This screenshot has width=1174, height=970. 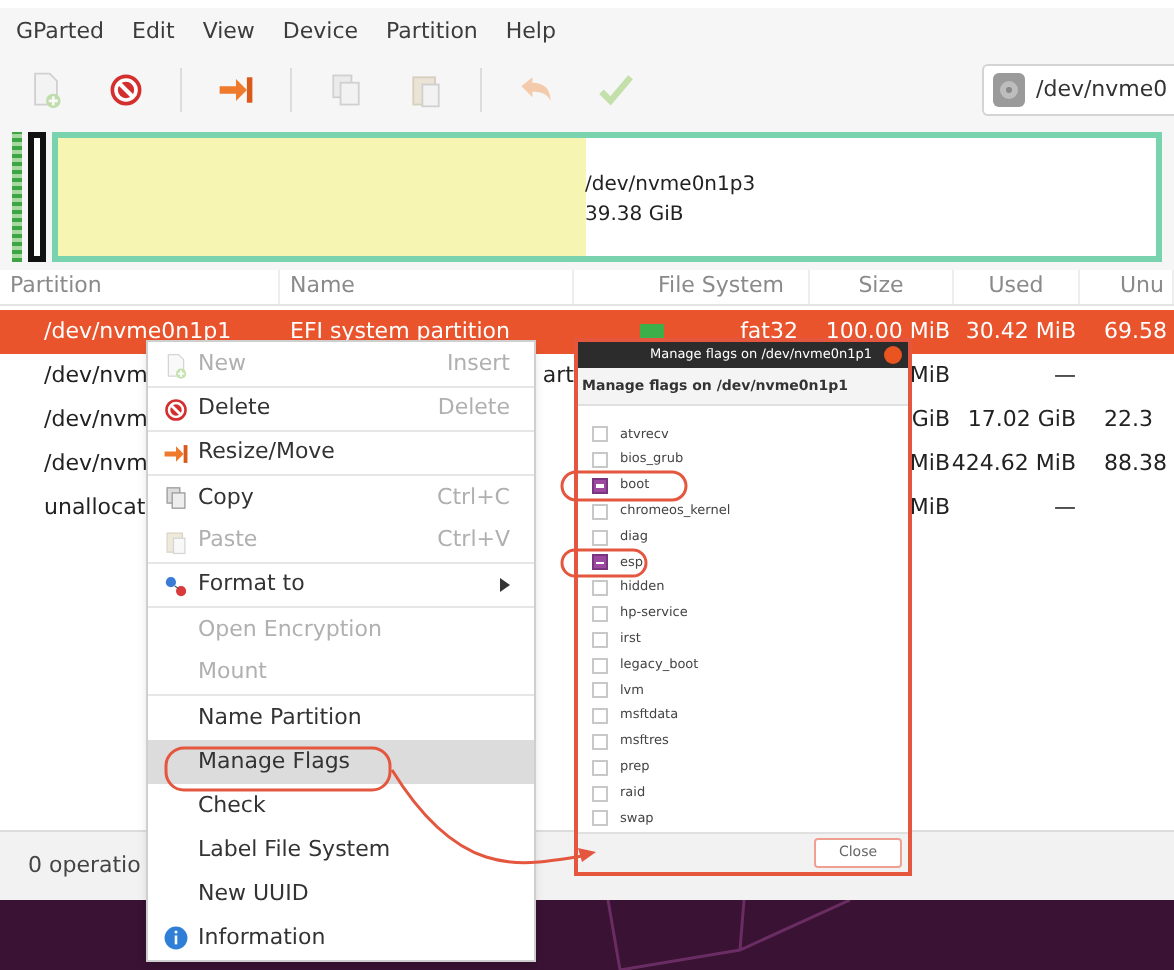 What do you see at coordinates (320, 32) in the screenshot?
I see `menu-item: Device` at bounding box center [320, 32].